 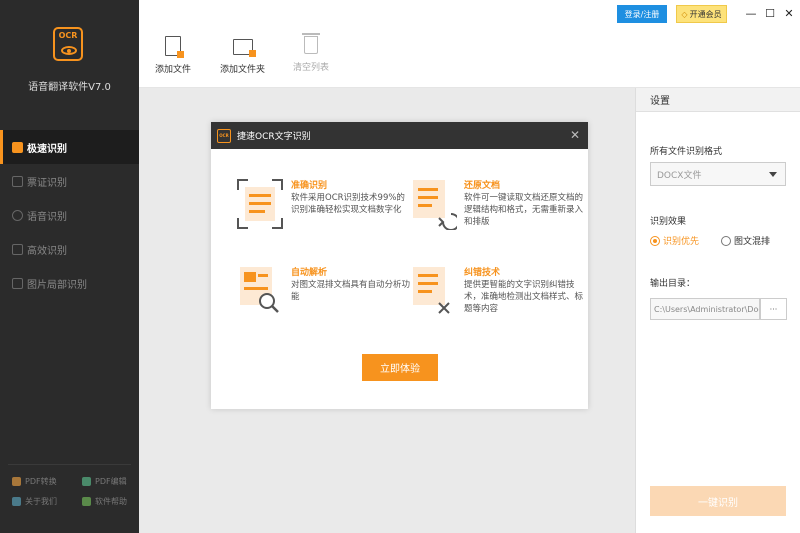 I want to click on sidebar-item-voice-ocr: 语音识别, so click(x=69, y=215).